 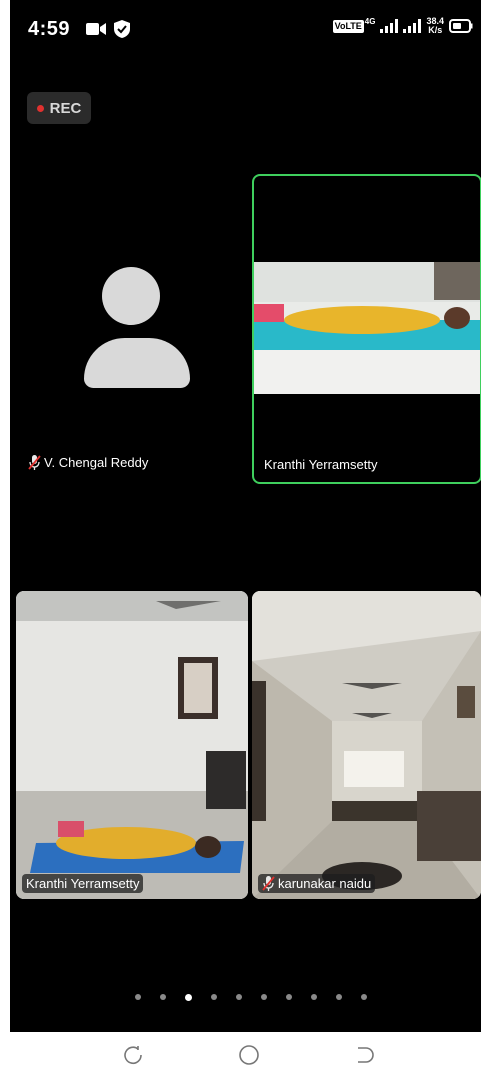 I want to click on video-camera-icon, so click(x=96, y=29).